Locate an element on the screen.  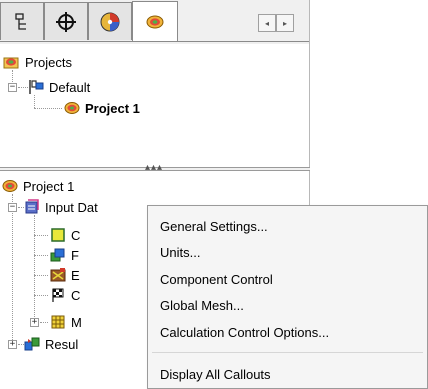
expand-toggle-mesh: + is located at coordinates (34, 322).